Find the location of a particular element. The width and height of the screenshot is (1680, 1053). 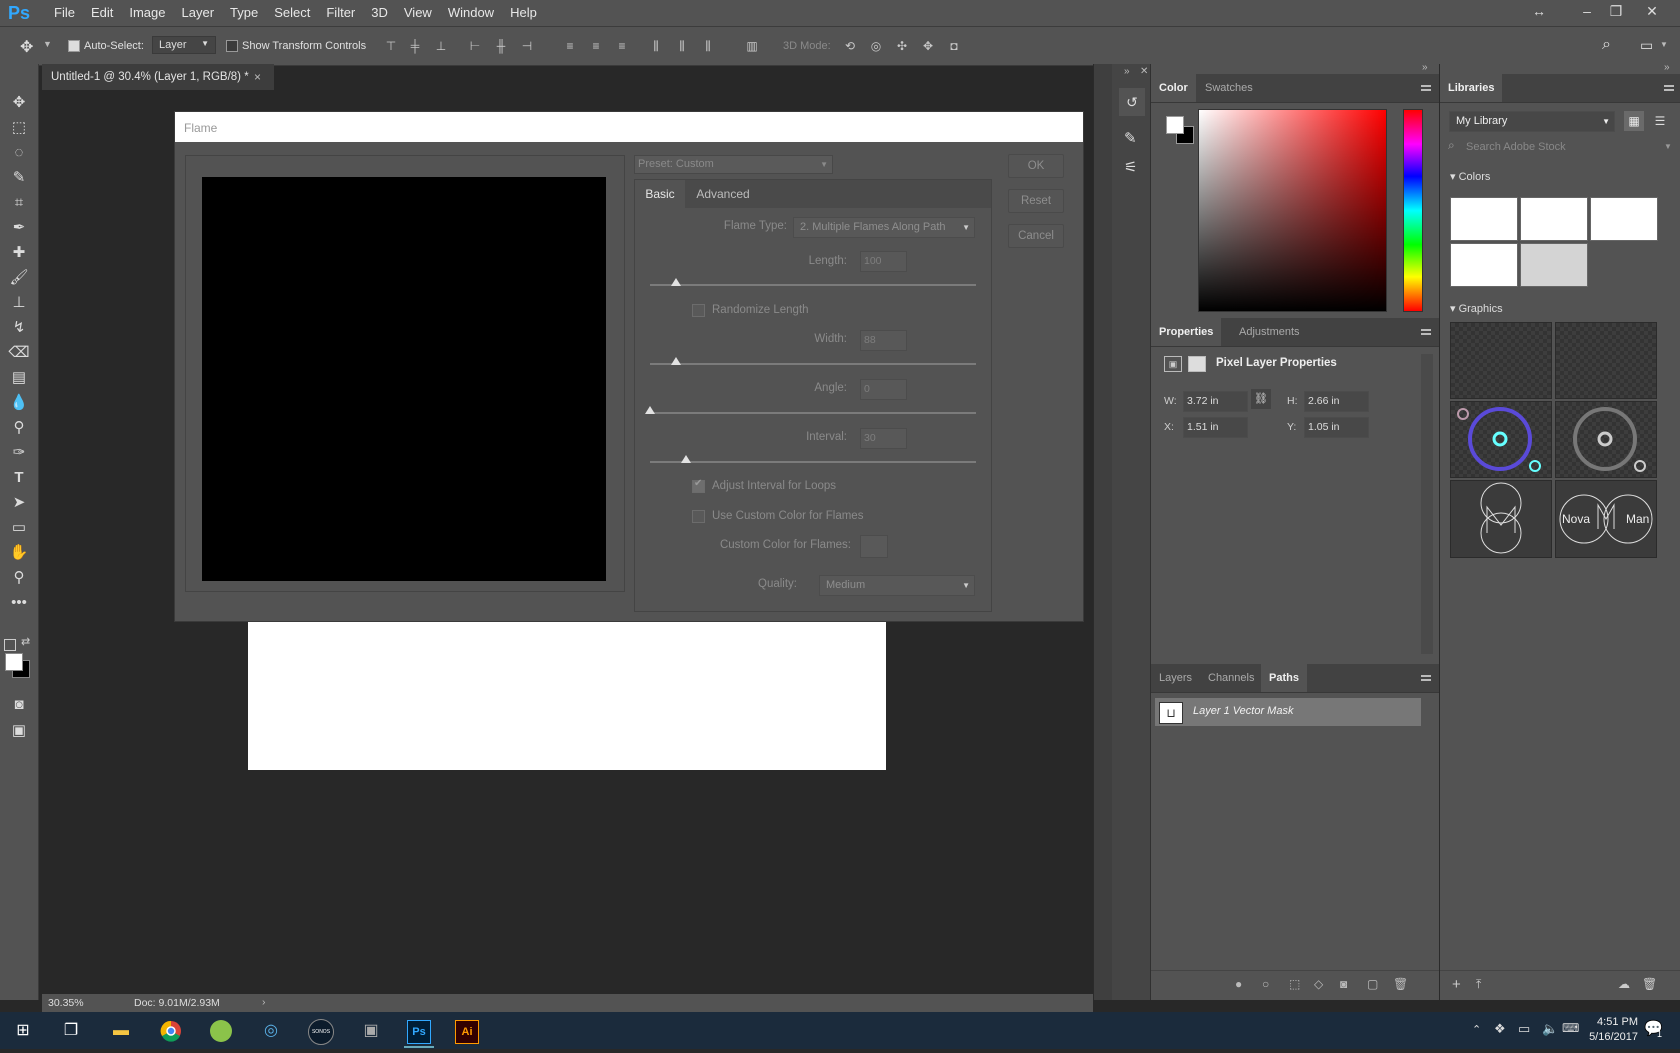

auto-align-icon: ▥ is located at coordinates (752, 46).